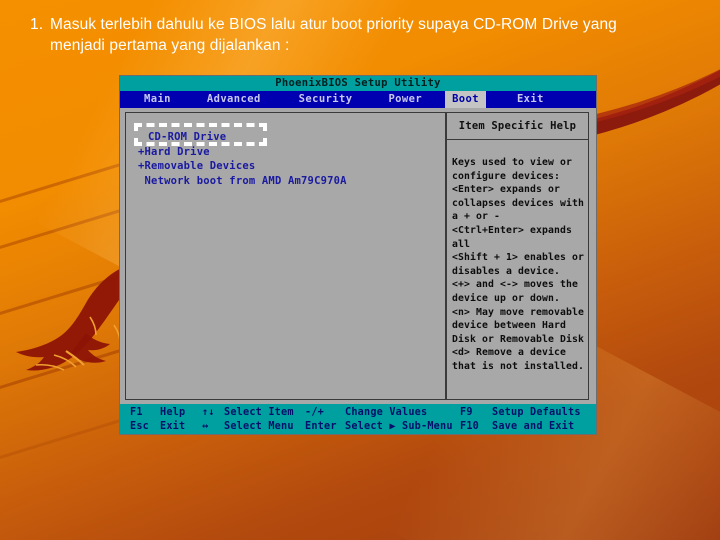 Image resolution: width=720 pixels, height=540 pixels. I want to click on menu-tab-main: Main, so click(157, 99).